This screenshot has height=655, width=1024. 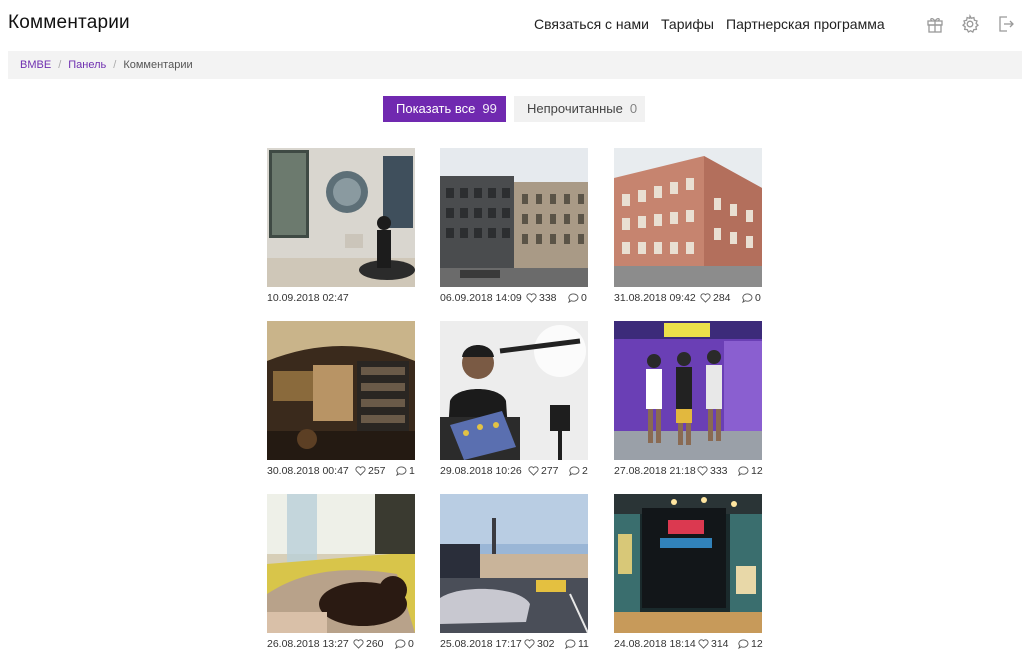 I want to click on post-date: 24.08.2018 18:14, so click(x=655, y=644).